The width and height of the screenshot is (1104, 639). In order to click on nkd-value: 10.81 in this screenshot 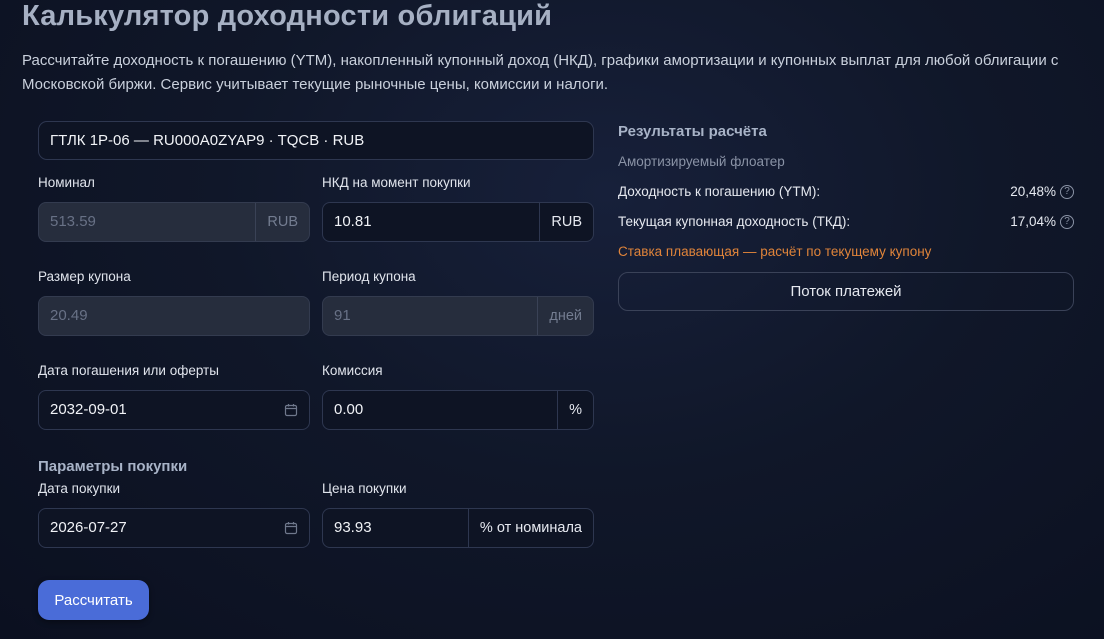, I will do `click(431, 222)`.